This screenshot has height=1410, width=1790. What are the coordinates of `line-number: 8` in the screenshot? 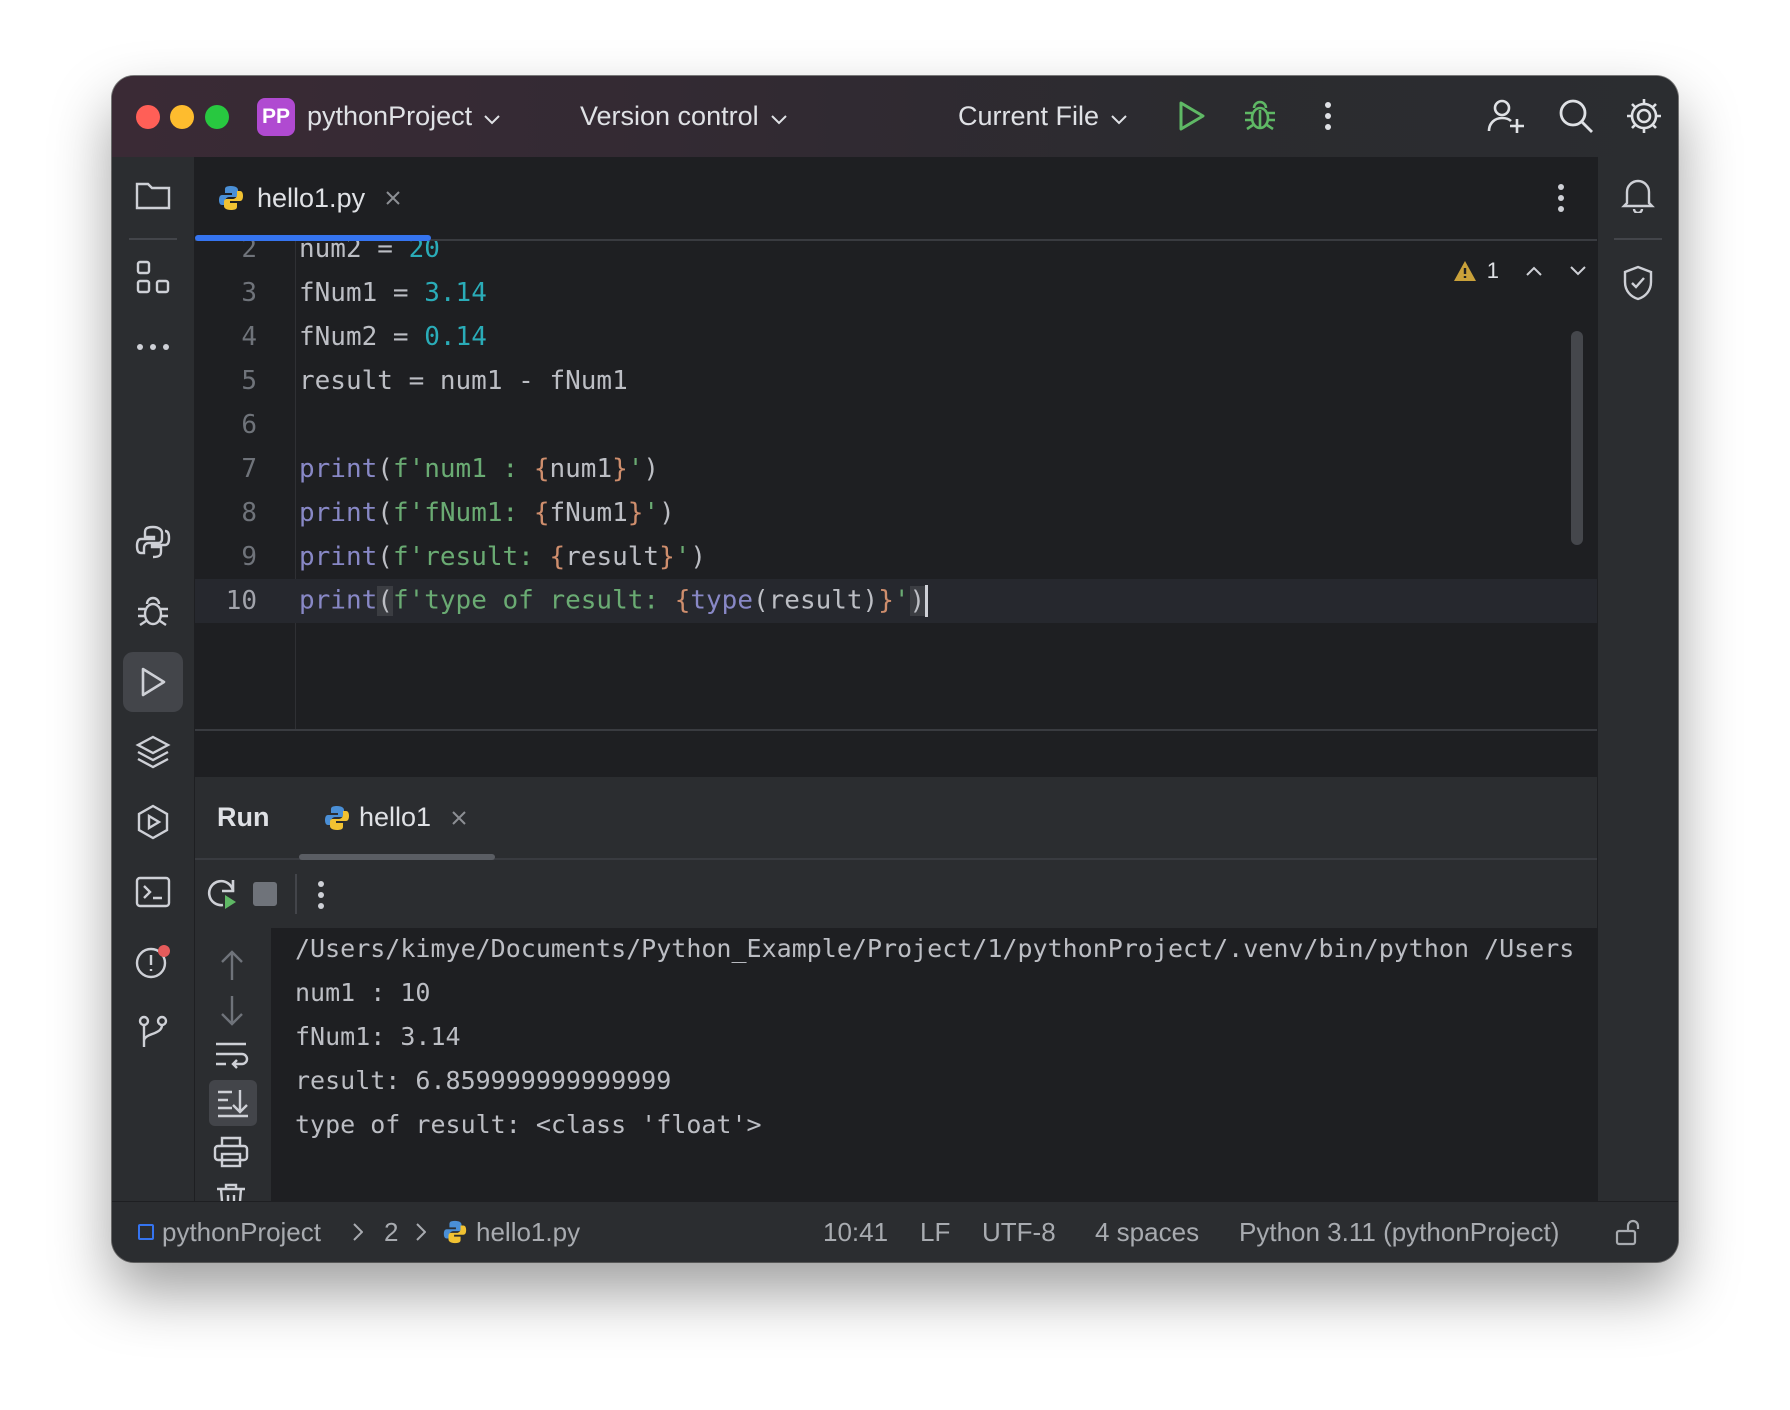 It's located at (249, 513).